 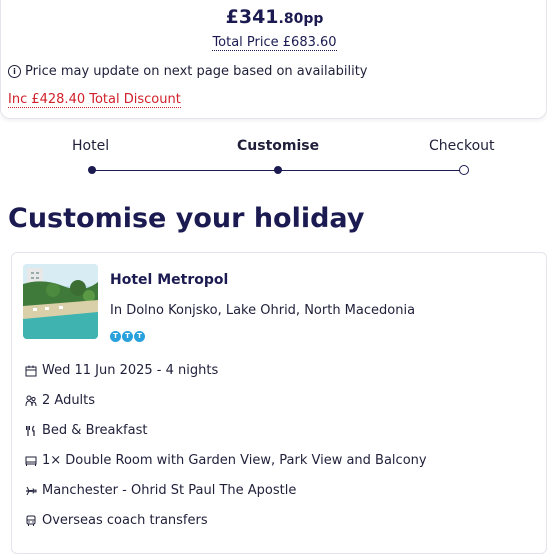 I want to click on bus-icon, so click(x=31, y=521).